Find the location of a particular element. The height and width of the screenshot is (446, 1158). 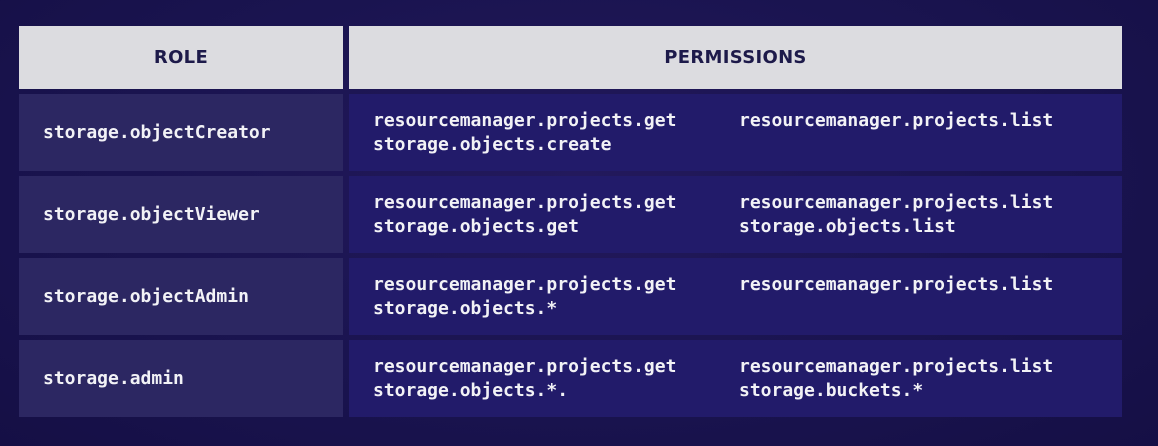

permission-item: storage.objects.list is located at coordinates (847, 226).